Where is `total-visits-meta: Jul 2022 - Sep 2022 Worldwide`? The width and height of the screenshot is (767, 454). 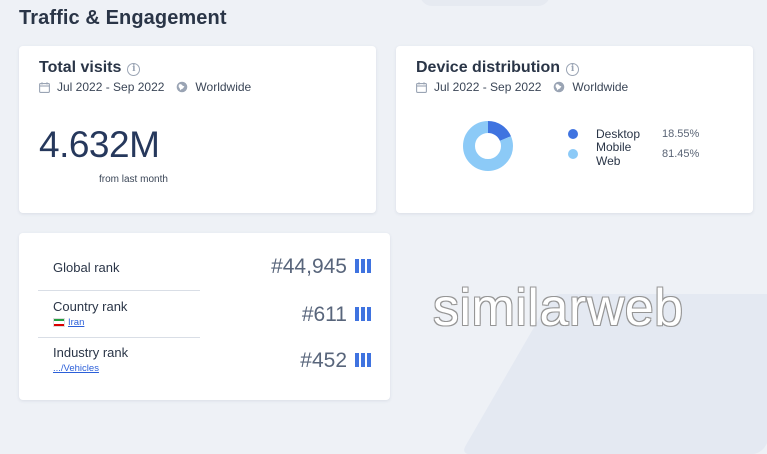
total-visits-meta: Jul 2022 - Sep 2022 Worldwide is located at coordinates (145, 87).